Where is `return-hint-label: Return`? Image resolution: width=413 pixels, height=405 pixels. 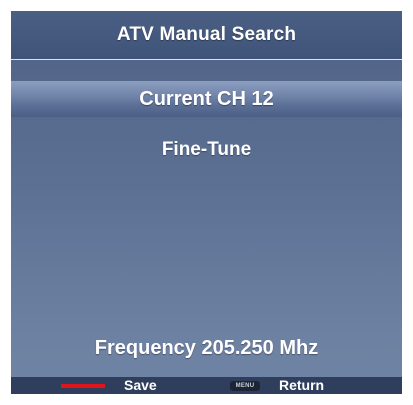
return-hint-label: Return is located at coordinates (302, 385).